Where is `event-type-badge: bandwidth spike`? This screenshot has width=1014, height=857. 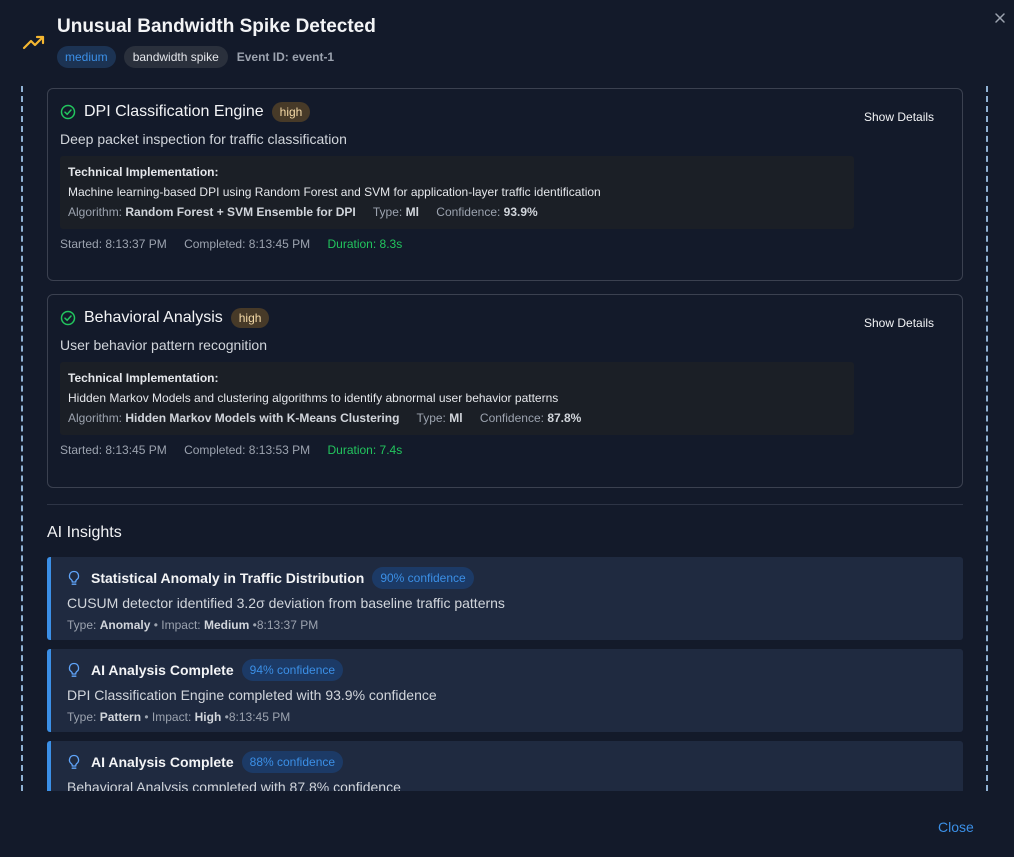 event-type-badge: bandwidth spike is located at coordinates (175, 57).